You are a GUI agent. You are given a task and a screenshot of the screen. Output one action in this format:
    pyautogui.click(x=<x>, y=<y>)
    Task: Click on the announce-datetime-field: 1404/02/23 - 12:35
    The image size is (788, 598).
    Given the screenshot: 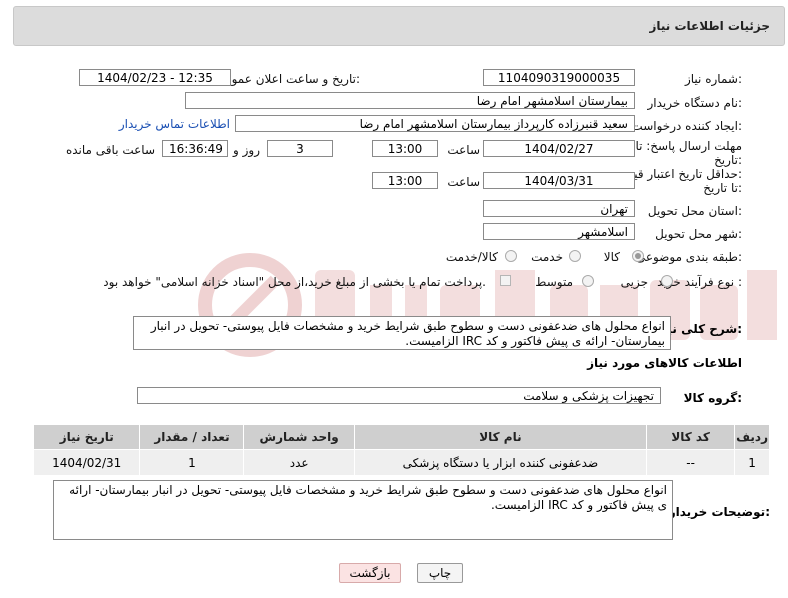 What is the action you would take?
    pyautogui.click(x=155, y=77)
    